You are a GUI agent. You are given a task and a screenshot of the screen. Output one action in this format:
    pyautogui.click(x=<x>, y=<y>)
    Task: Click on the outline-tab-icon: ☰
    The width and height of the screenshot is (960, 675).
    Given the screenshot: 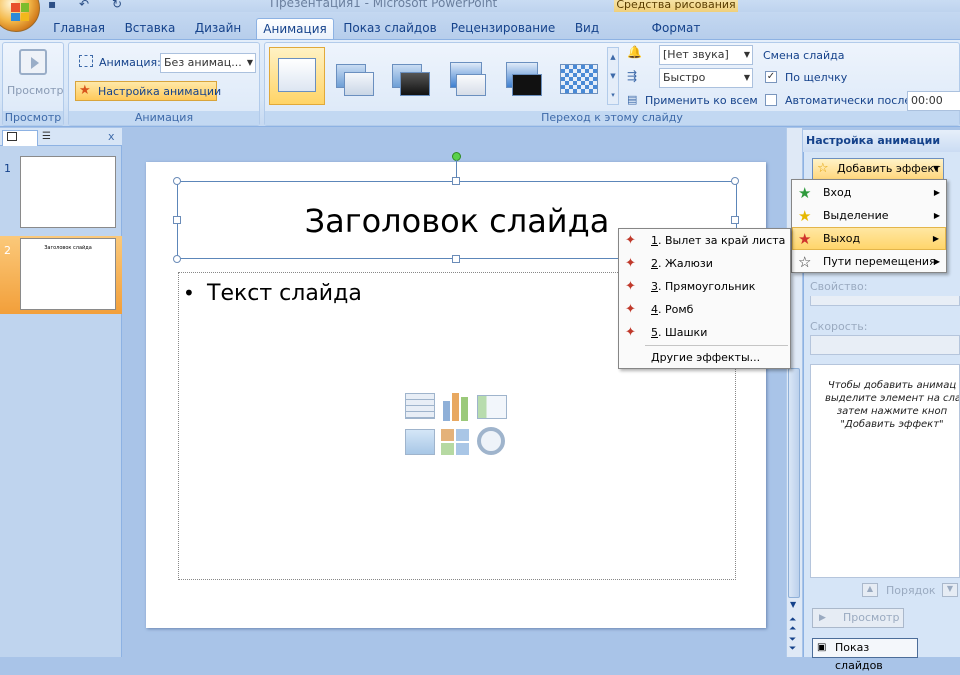 What is the action you would take?
    pyautogui.click(x=46, y=136)
    